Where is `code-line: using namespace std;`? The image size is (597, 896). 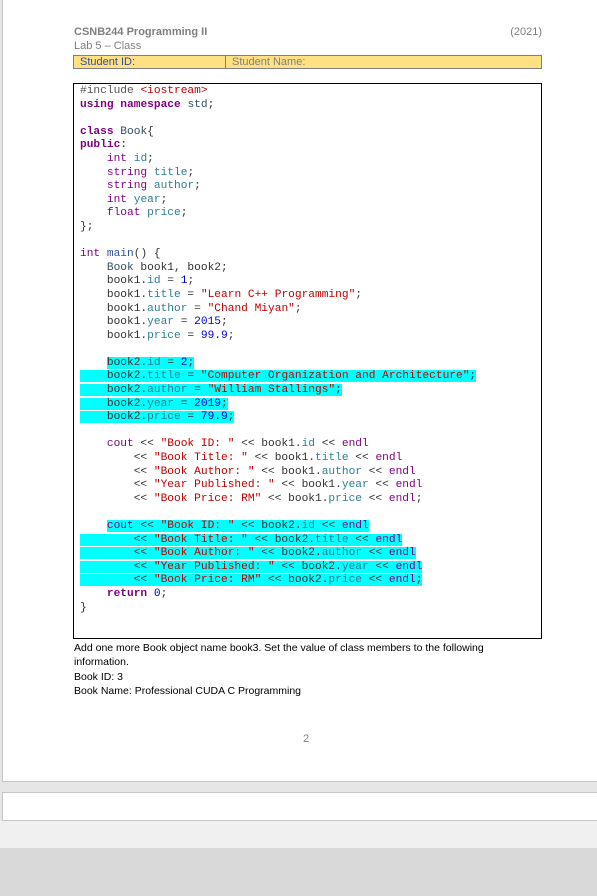 code-line: using namespace std; is located at coordinates (147, 104).